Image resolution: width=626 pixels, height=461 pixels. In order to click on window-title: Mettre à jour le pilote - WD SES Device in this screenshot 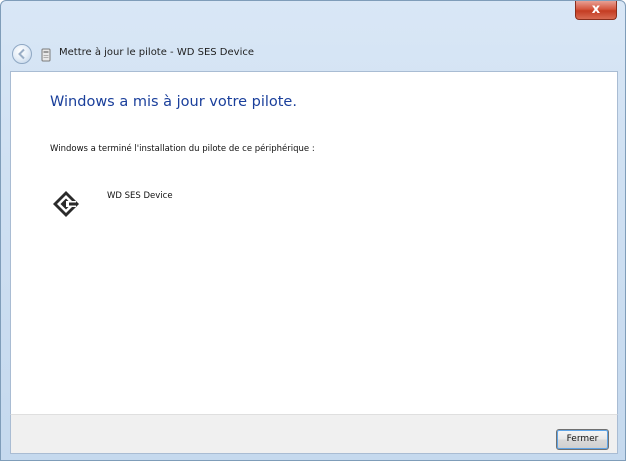, I will do `click(157, 52)`.